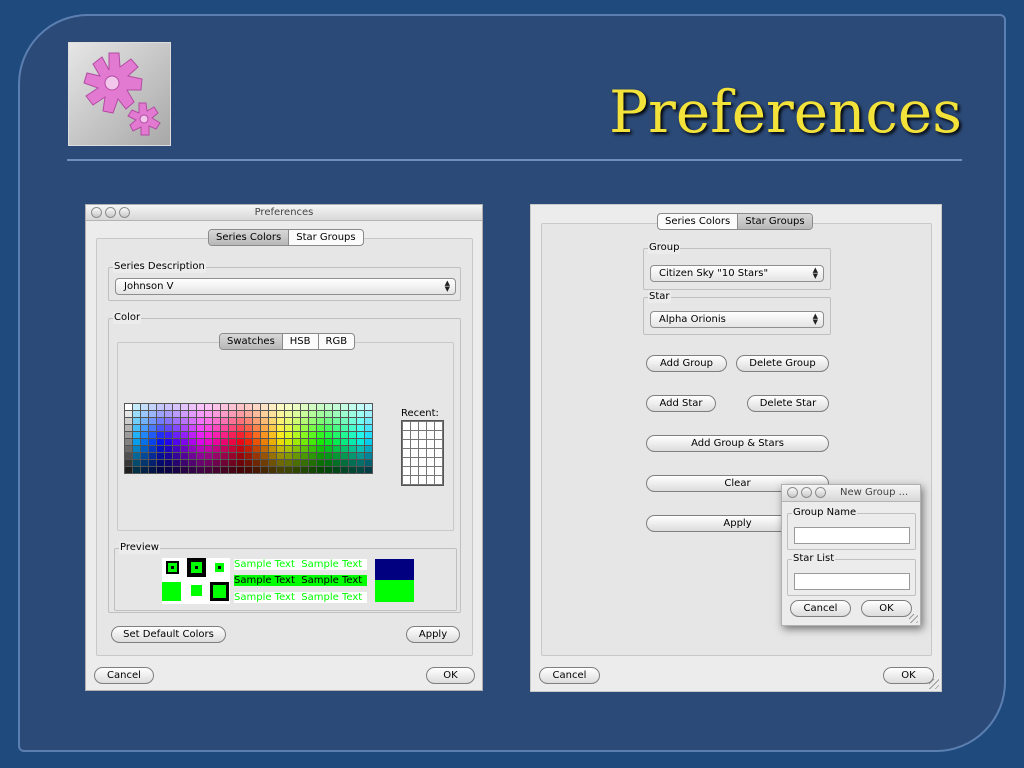 This screenshot has width=1024, height=768. What do you see at coordinates (886, 608) in the screenshot?
I see `dialog-ok-button: OK` at bounding box center [886, 608].